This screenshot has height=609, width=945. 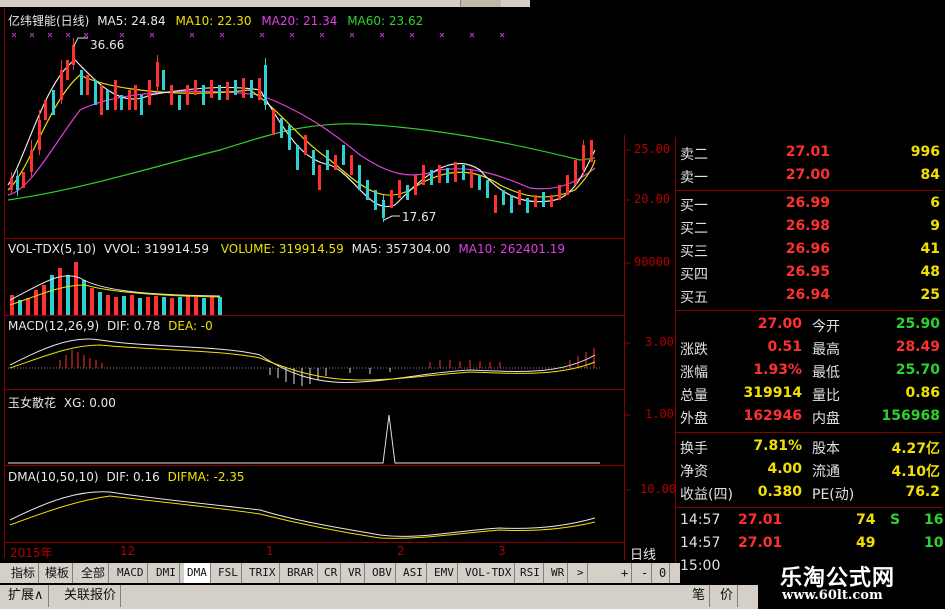 I want to click on quote-value: 27.00, so click(x=779, y=324).